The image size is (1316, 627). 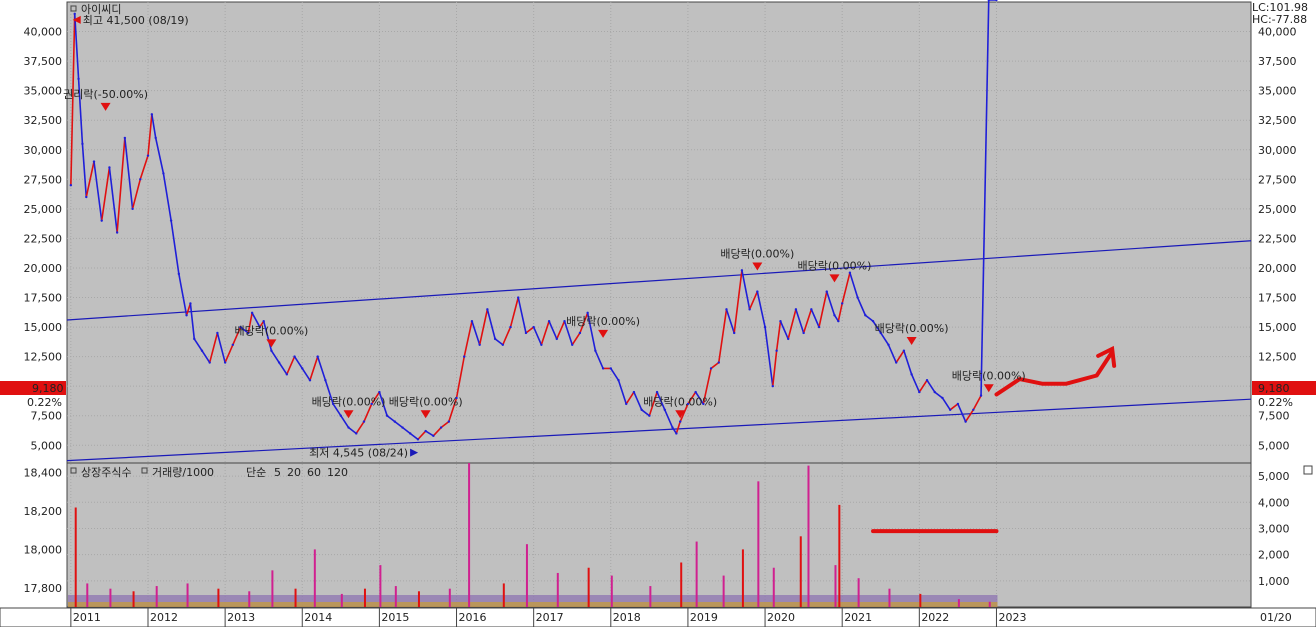 What do you see at coordinates (1012, 617) in the screenshot?
I see `x-tick-label: 2023` at bounding box center [1012, 617].